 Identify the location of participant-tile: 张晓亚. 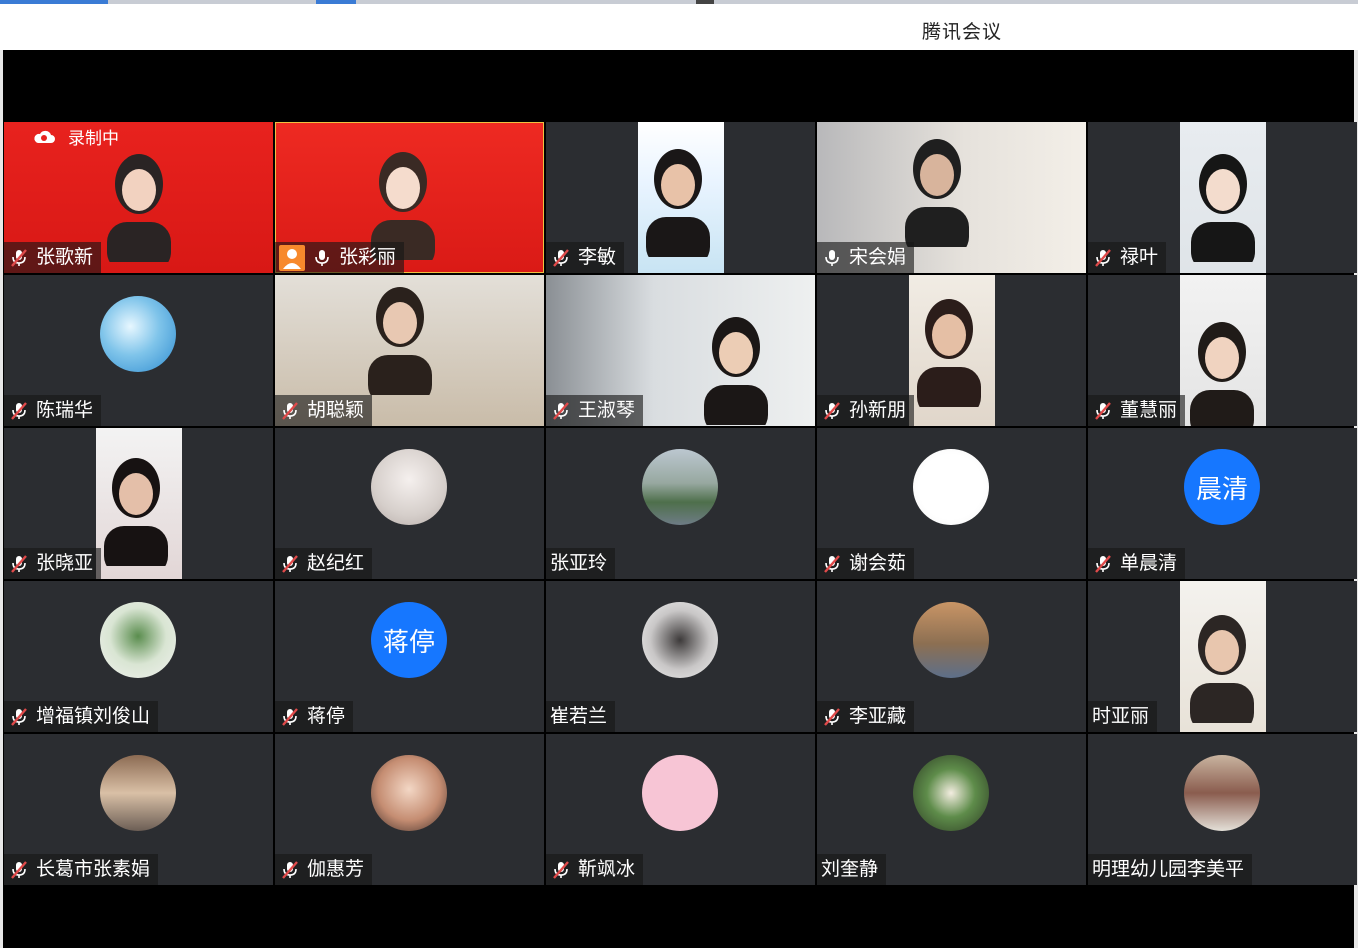
(138, 503).